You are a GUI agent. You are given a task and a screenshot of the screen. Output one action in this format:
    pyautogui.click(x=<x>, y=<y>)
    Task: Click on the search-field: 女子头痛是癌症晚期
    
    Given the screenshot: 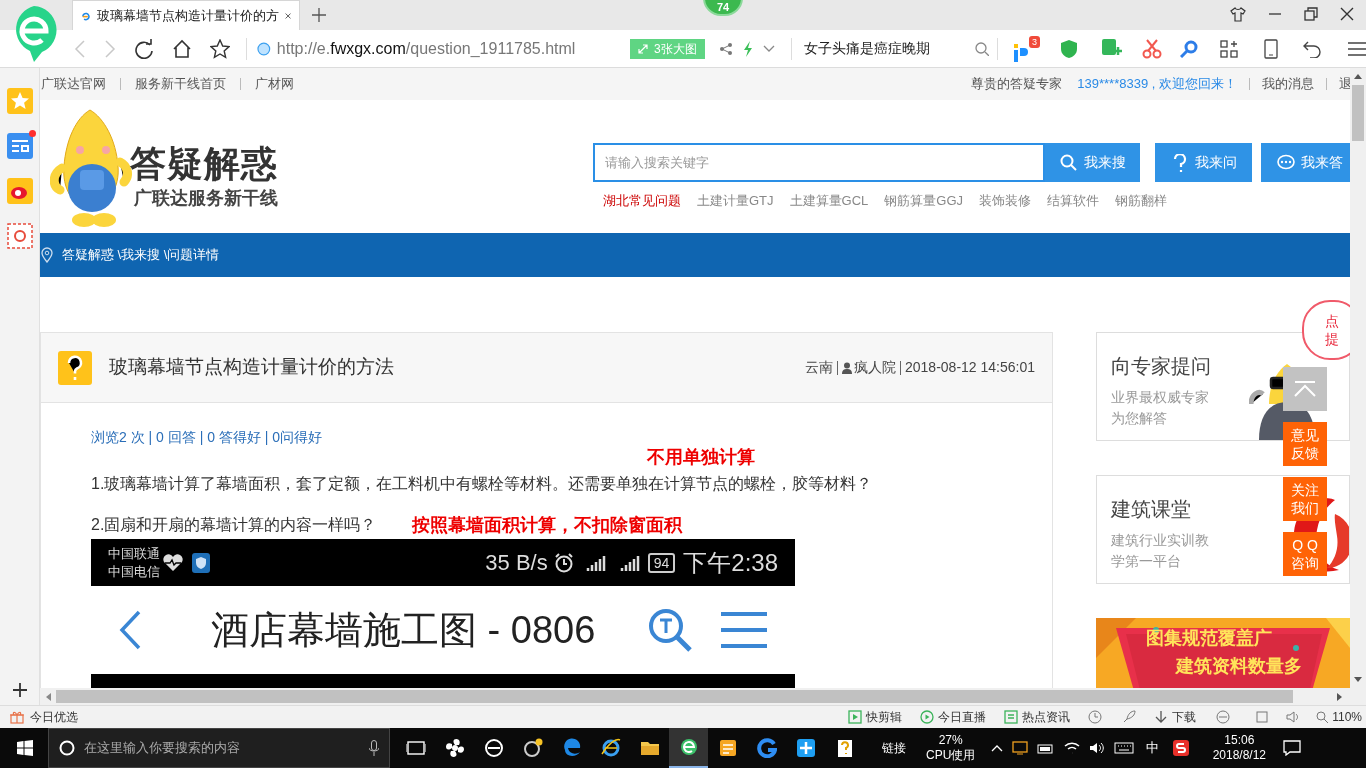 What is the action you would take?
    pyautogui.click(x=896, y=48)
    